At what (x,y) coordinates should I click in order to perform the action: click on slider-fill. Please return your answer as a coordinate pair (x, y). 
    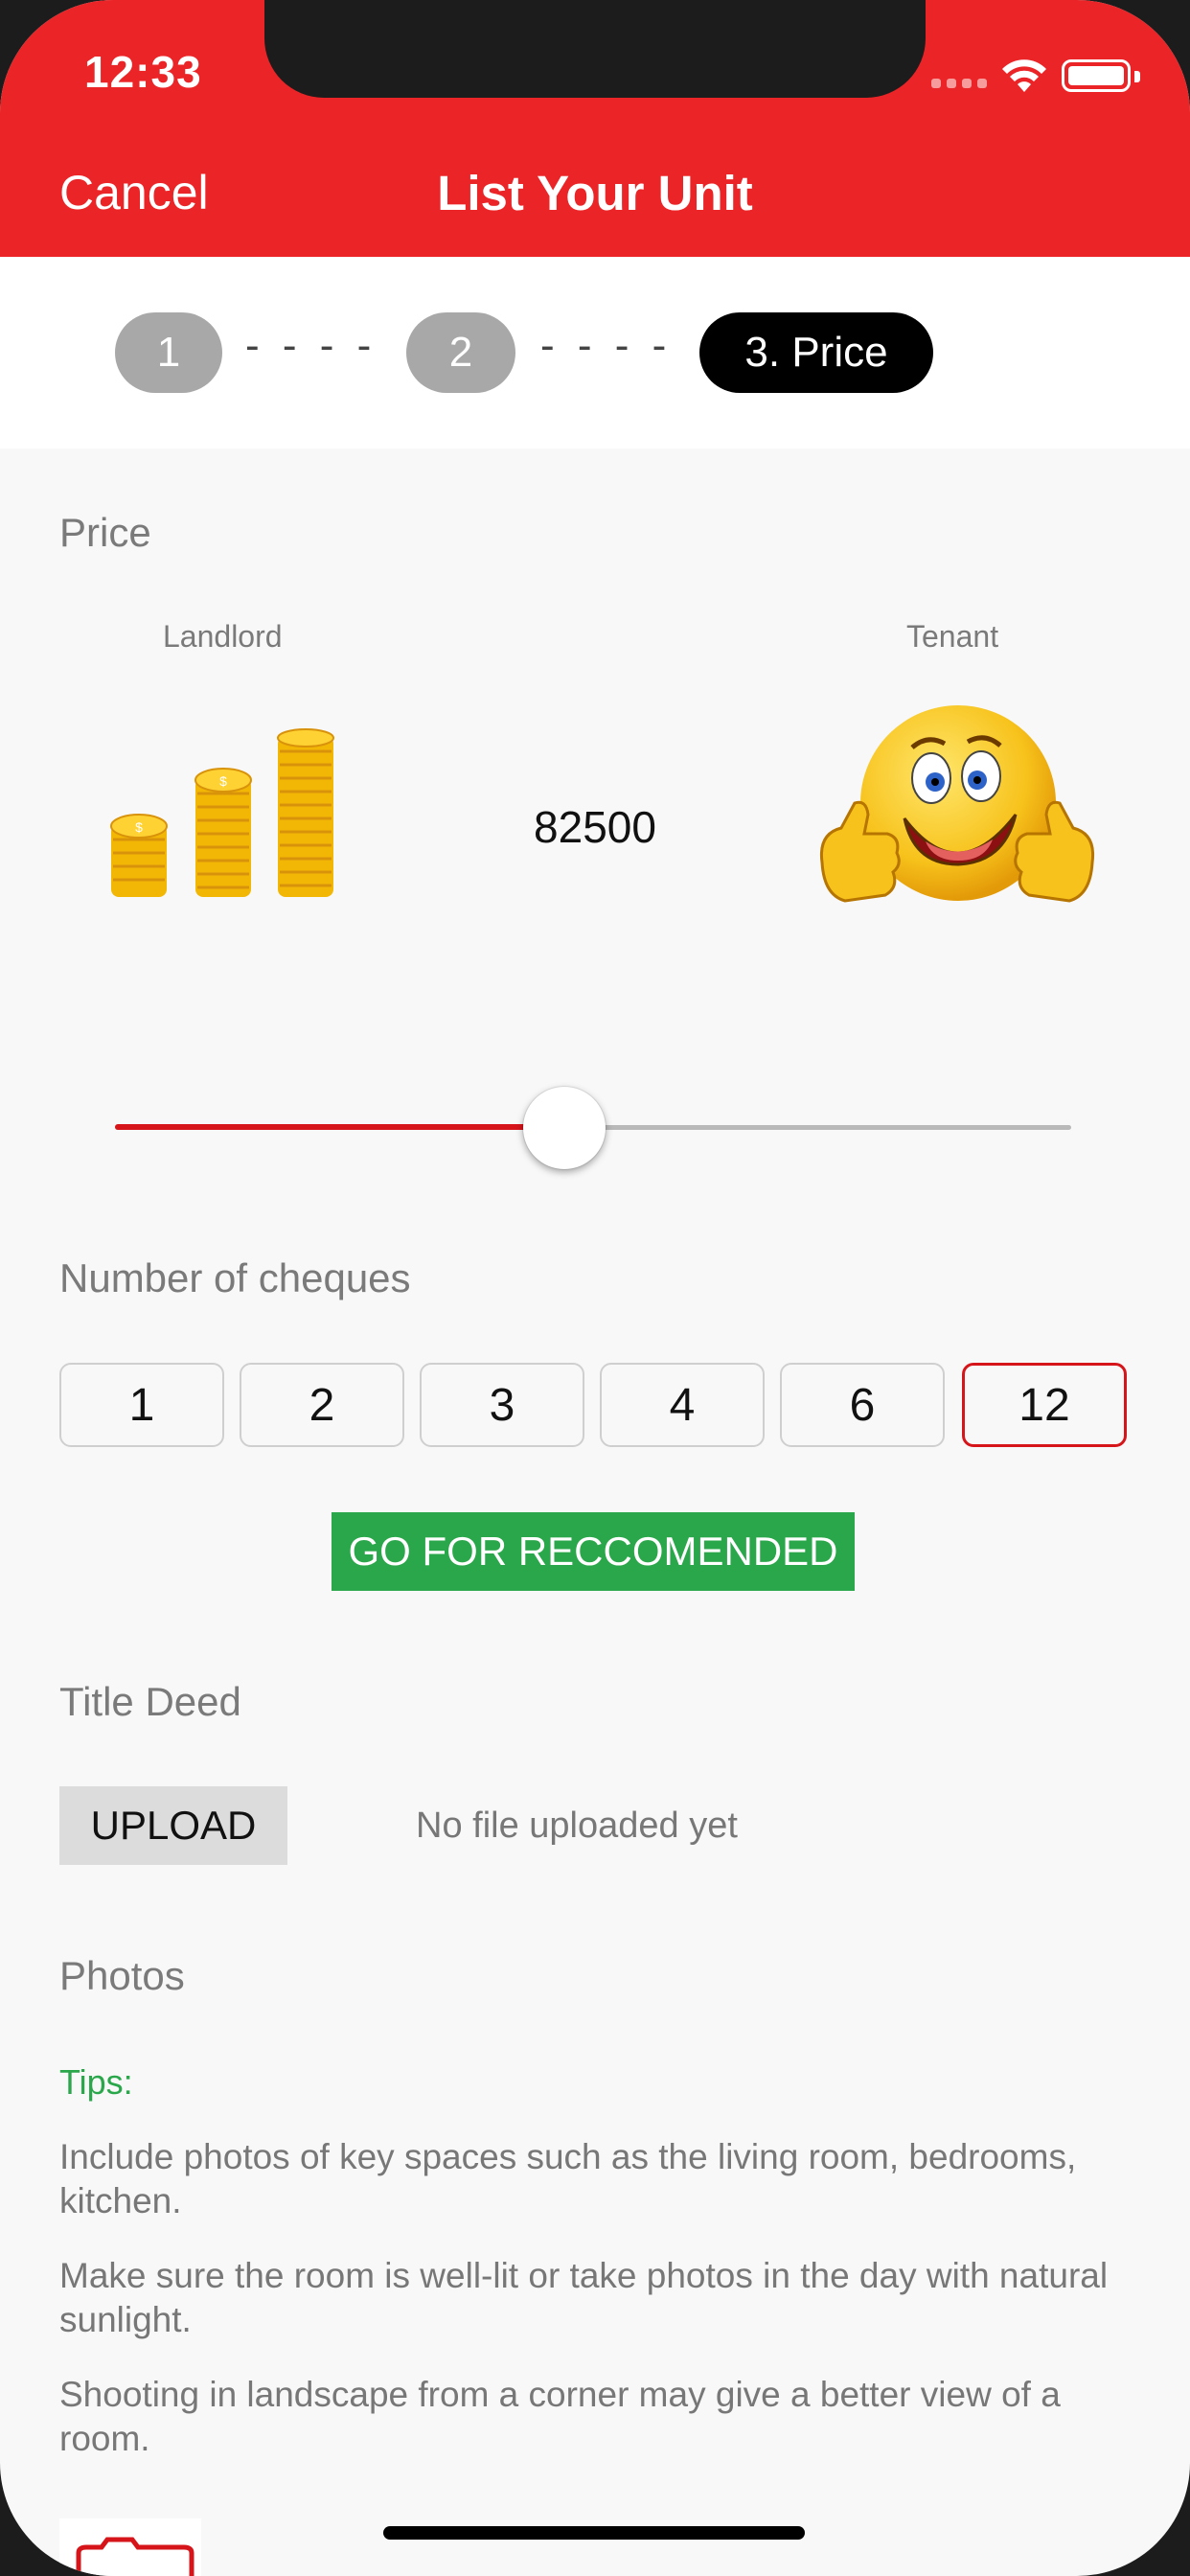
    Looking at the image, I should click on (340, 1127).